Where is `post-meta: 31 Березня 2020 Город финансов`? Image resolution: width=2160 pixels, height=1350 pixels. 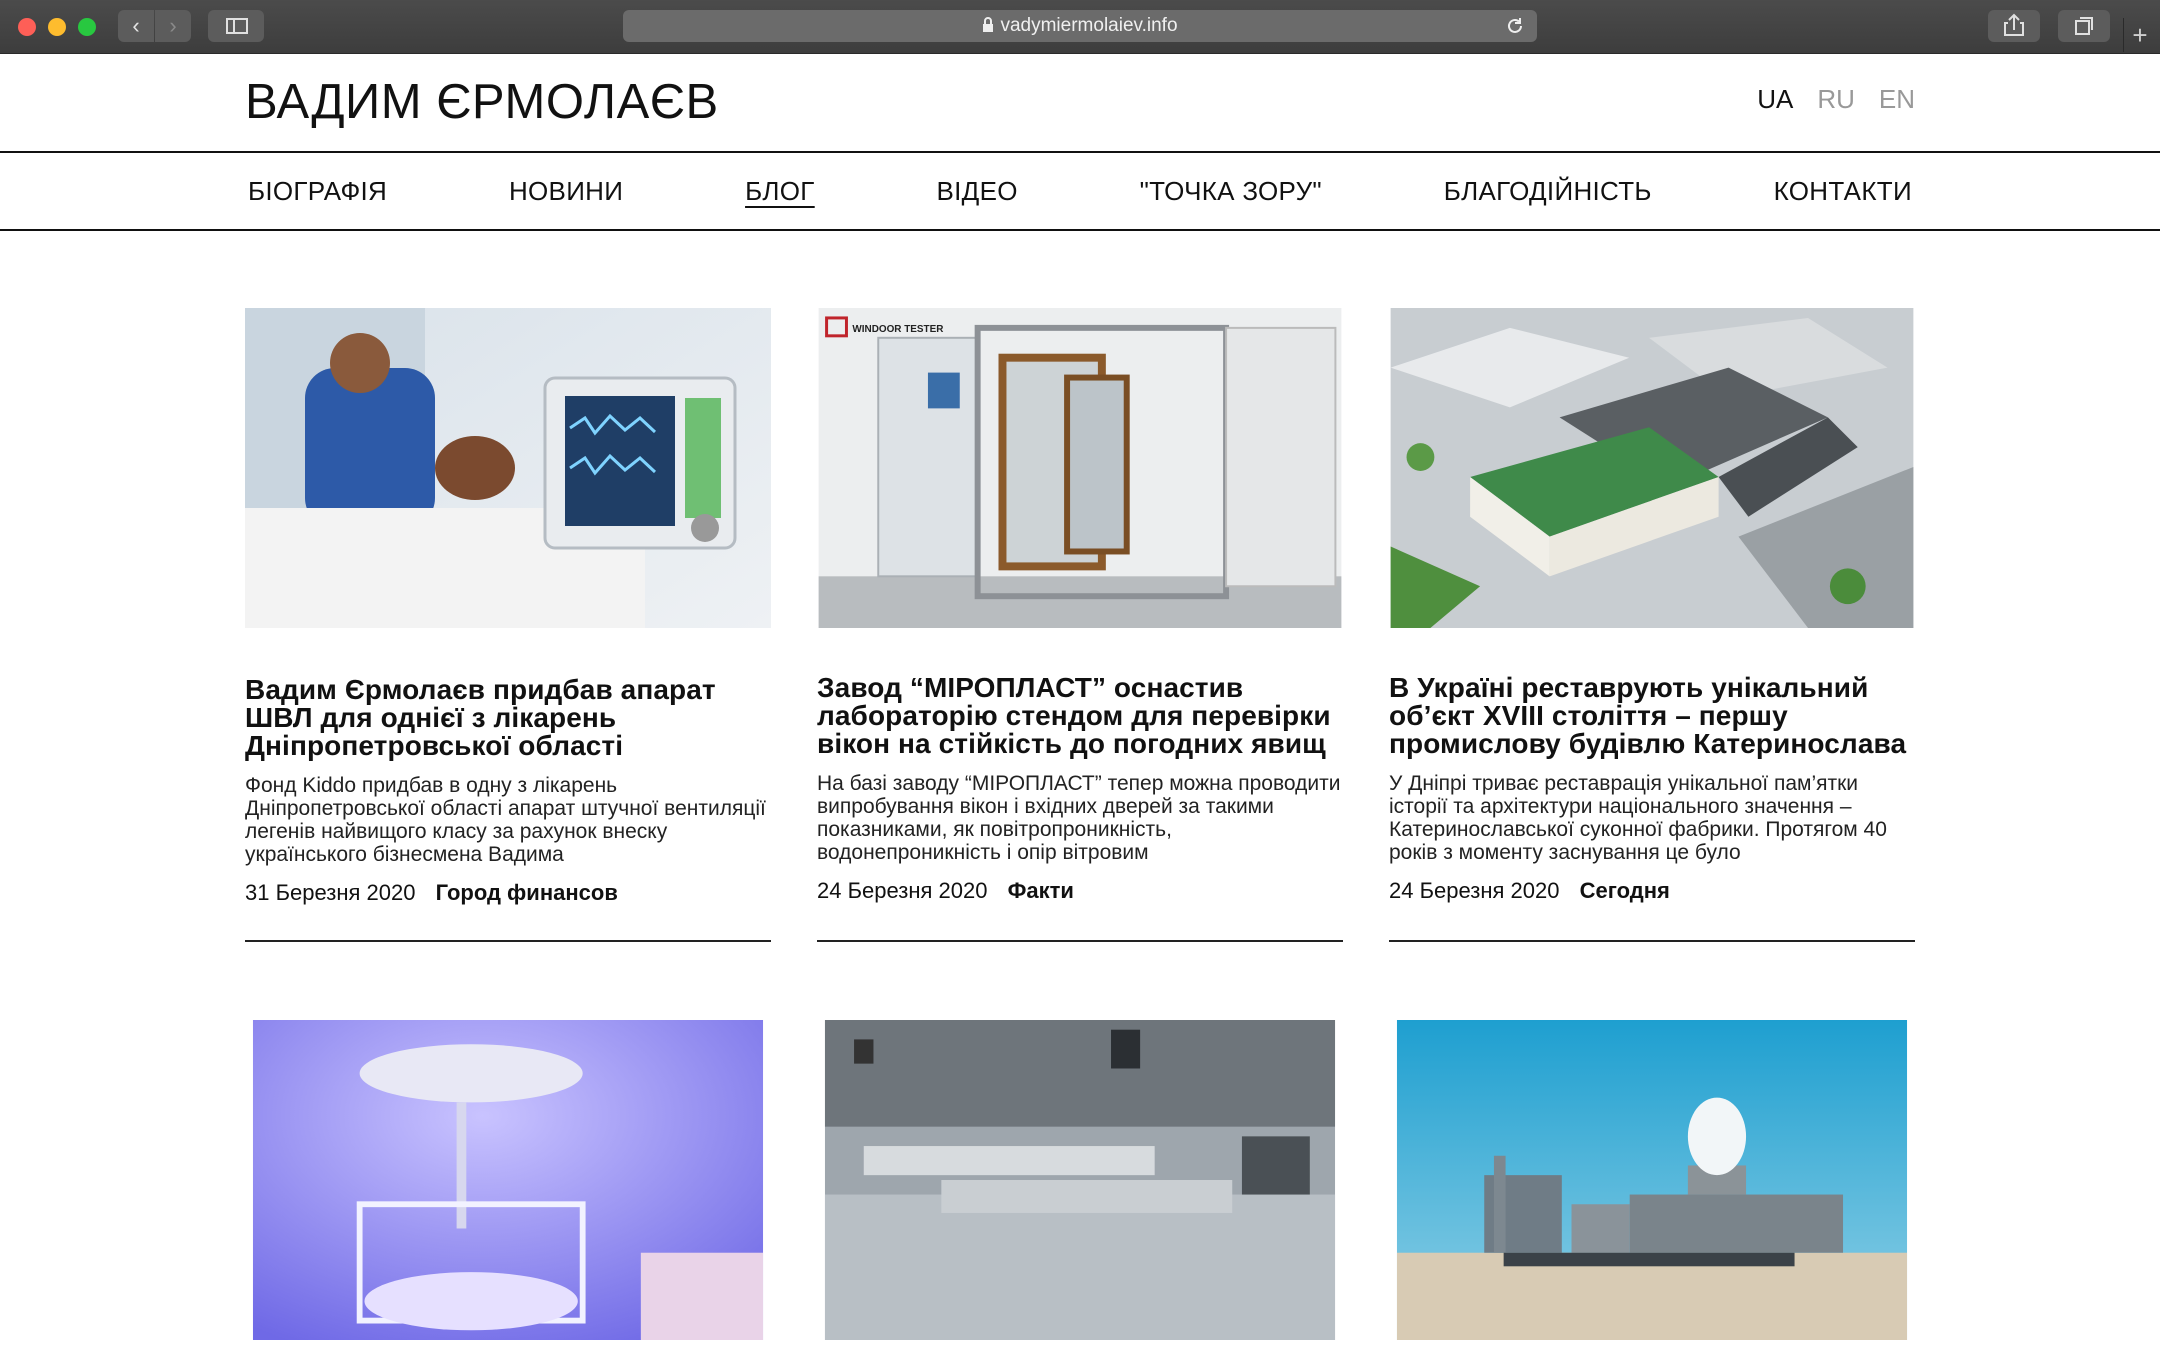 post-meta: 31 Березня 2020 Город финансов is located at coordinates (508, 893).